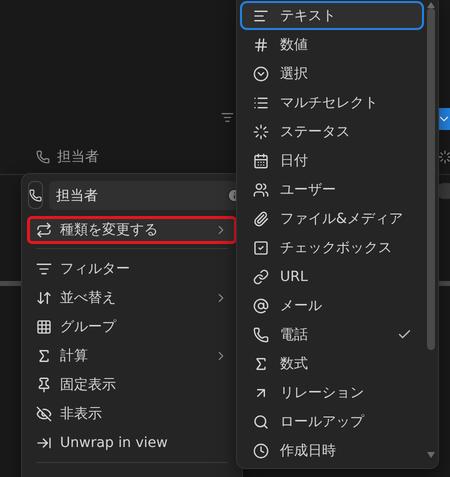  I want to click on type-option: 数式, so click(332, 363).